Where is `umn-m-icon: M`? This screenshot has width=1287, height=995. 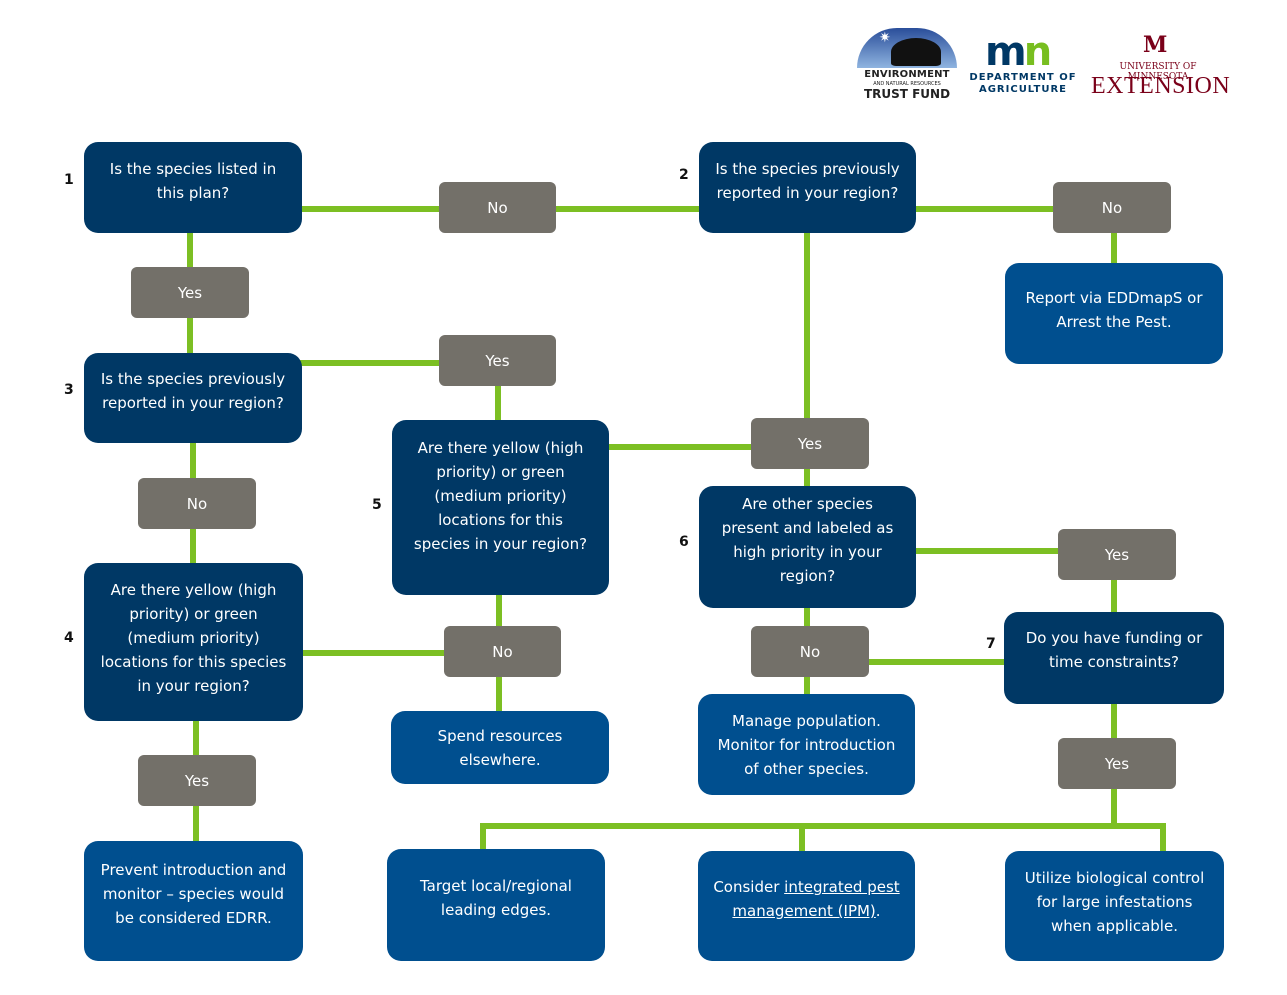 umn-m-icon: M is located at coordinates (1155, 45).